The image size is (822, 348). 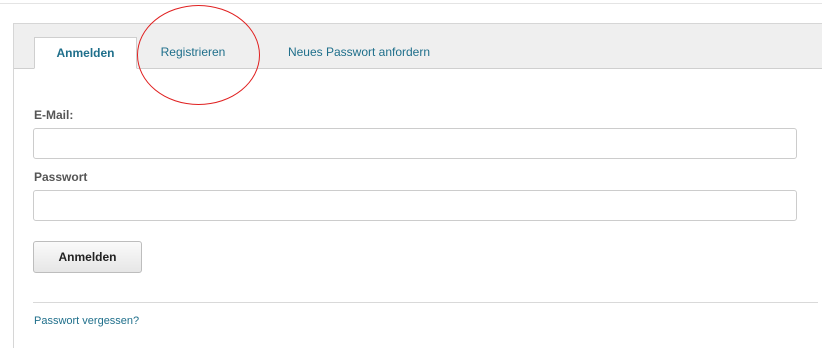 I want to click on email-field, so click(x=415, y=143).